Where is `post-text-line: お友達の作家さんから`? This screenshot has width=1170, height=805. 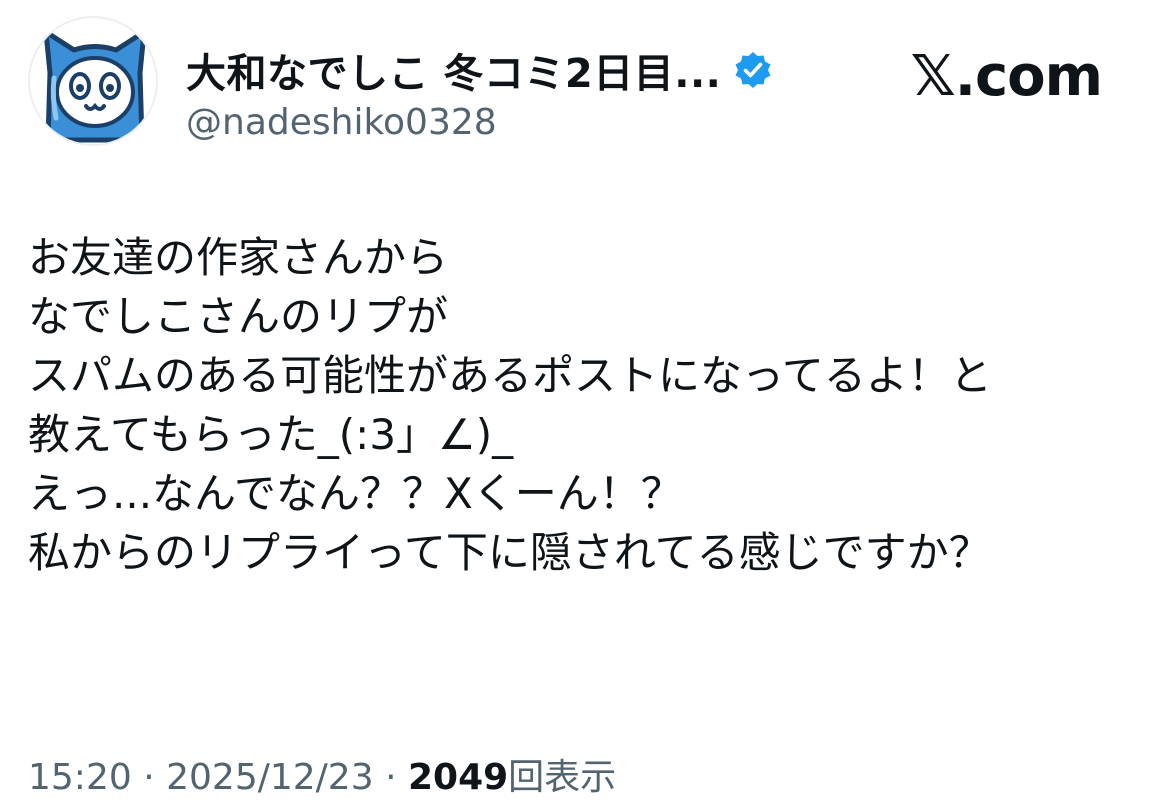 post-text-line: お友達の作家さんから is located at coordinates (238, 257).